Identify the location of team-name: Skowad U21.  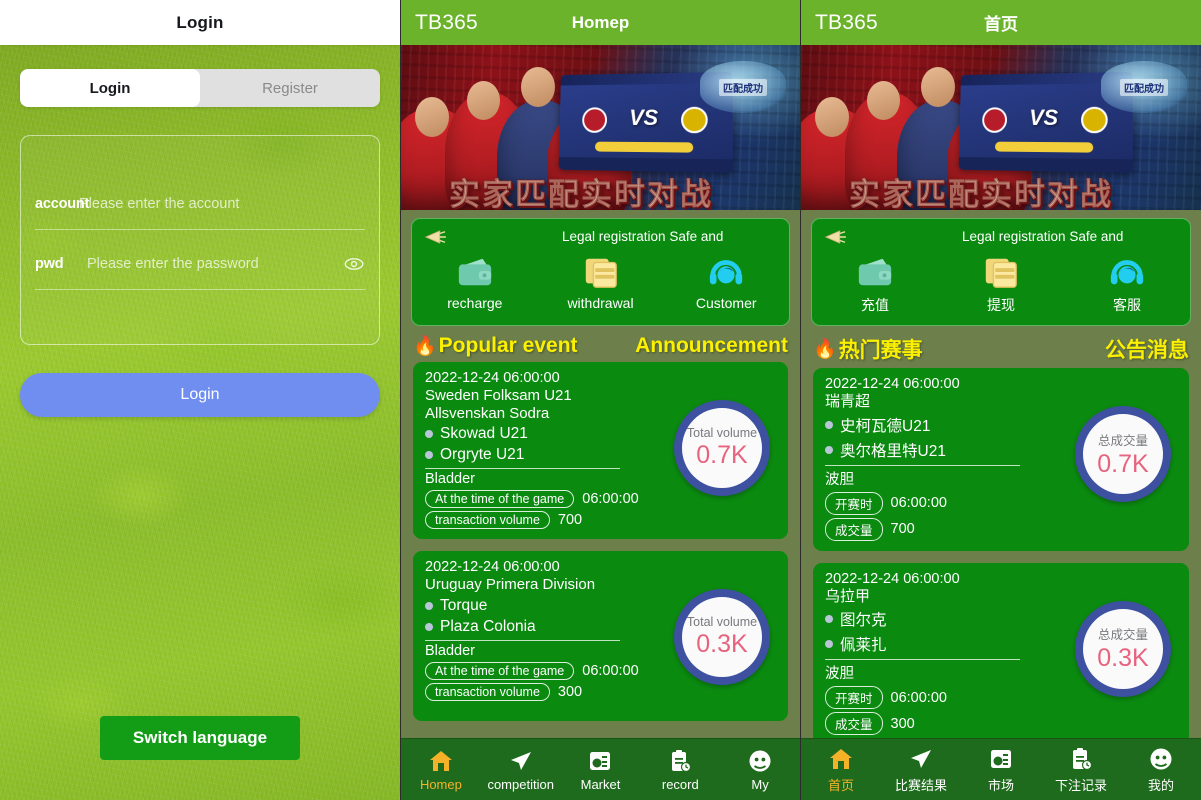
(484, 434).